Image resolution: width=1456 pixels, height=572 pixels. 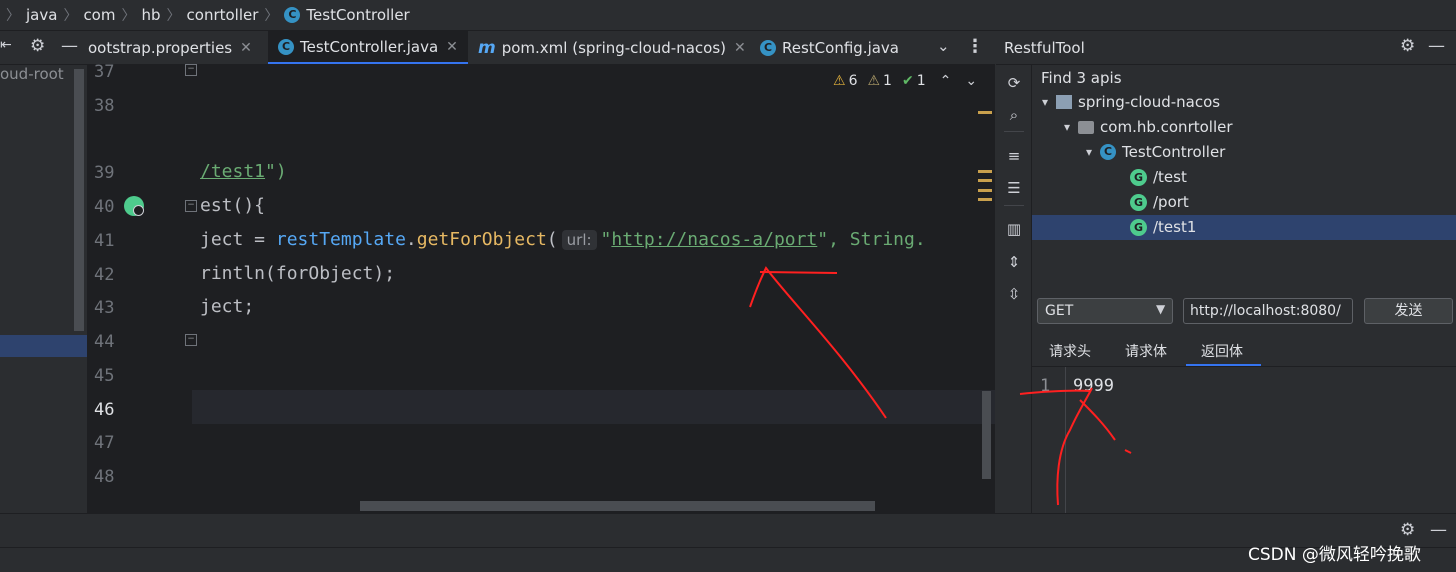 What do you see at coordinates (818, 342) in the screenshot?
I see `annotation-arrow` at bounding box center [818, 342].